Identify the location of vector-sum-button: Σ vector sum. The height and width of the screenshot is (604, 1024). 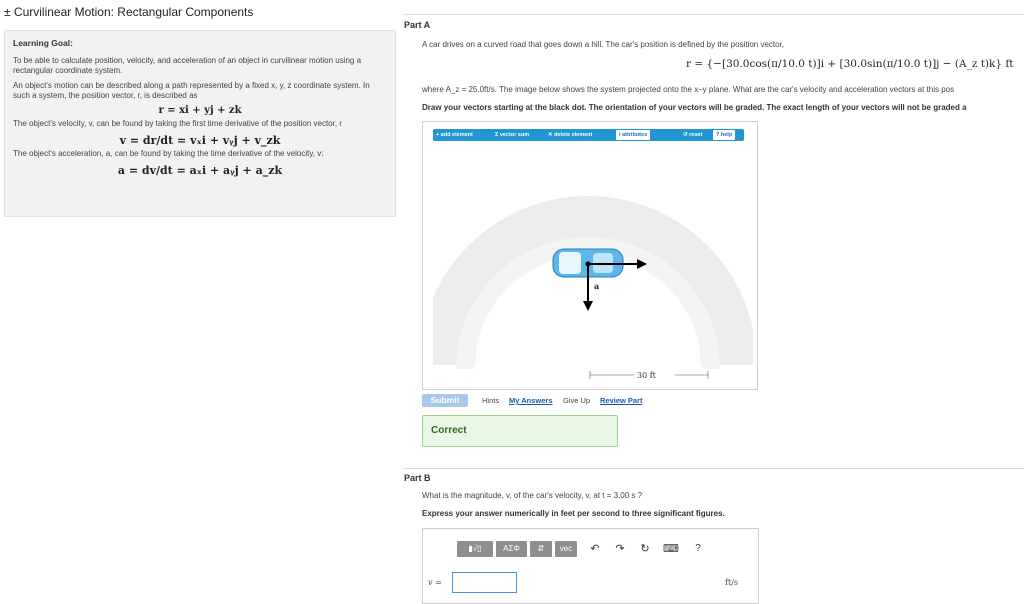
(512, 135).